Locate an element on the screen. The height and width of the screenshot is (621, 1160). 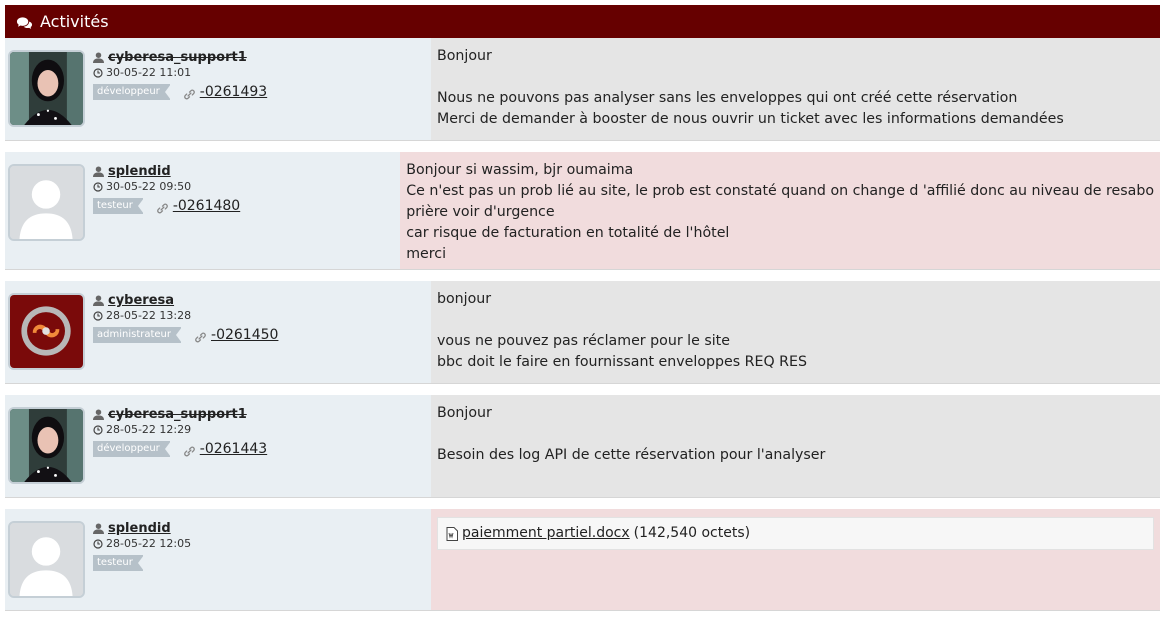
page-title: Activités is located at coordinates (74, 21).